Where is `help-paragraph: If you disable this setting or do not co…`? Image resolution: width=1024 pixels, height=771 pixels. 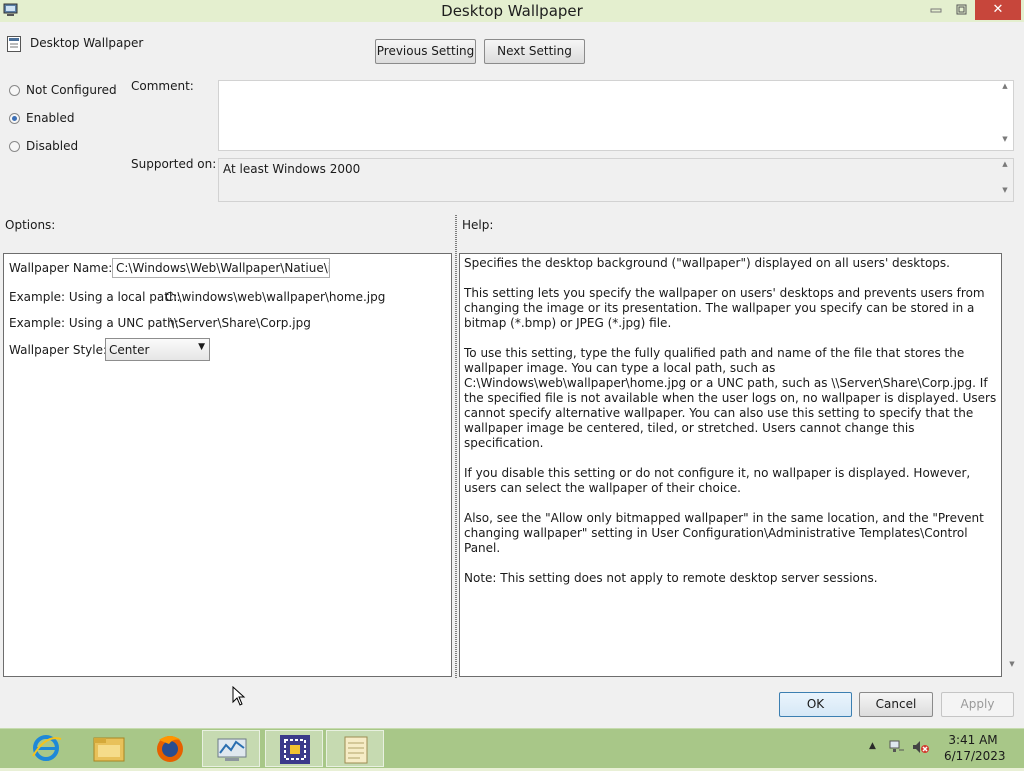 help-paragraph: If you disable this setting or do not co… is located at coordinates (717, 480).